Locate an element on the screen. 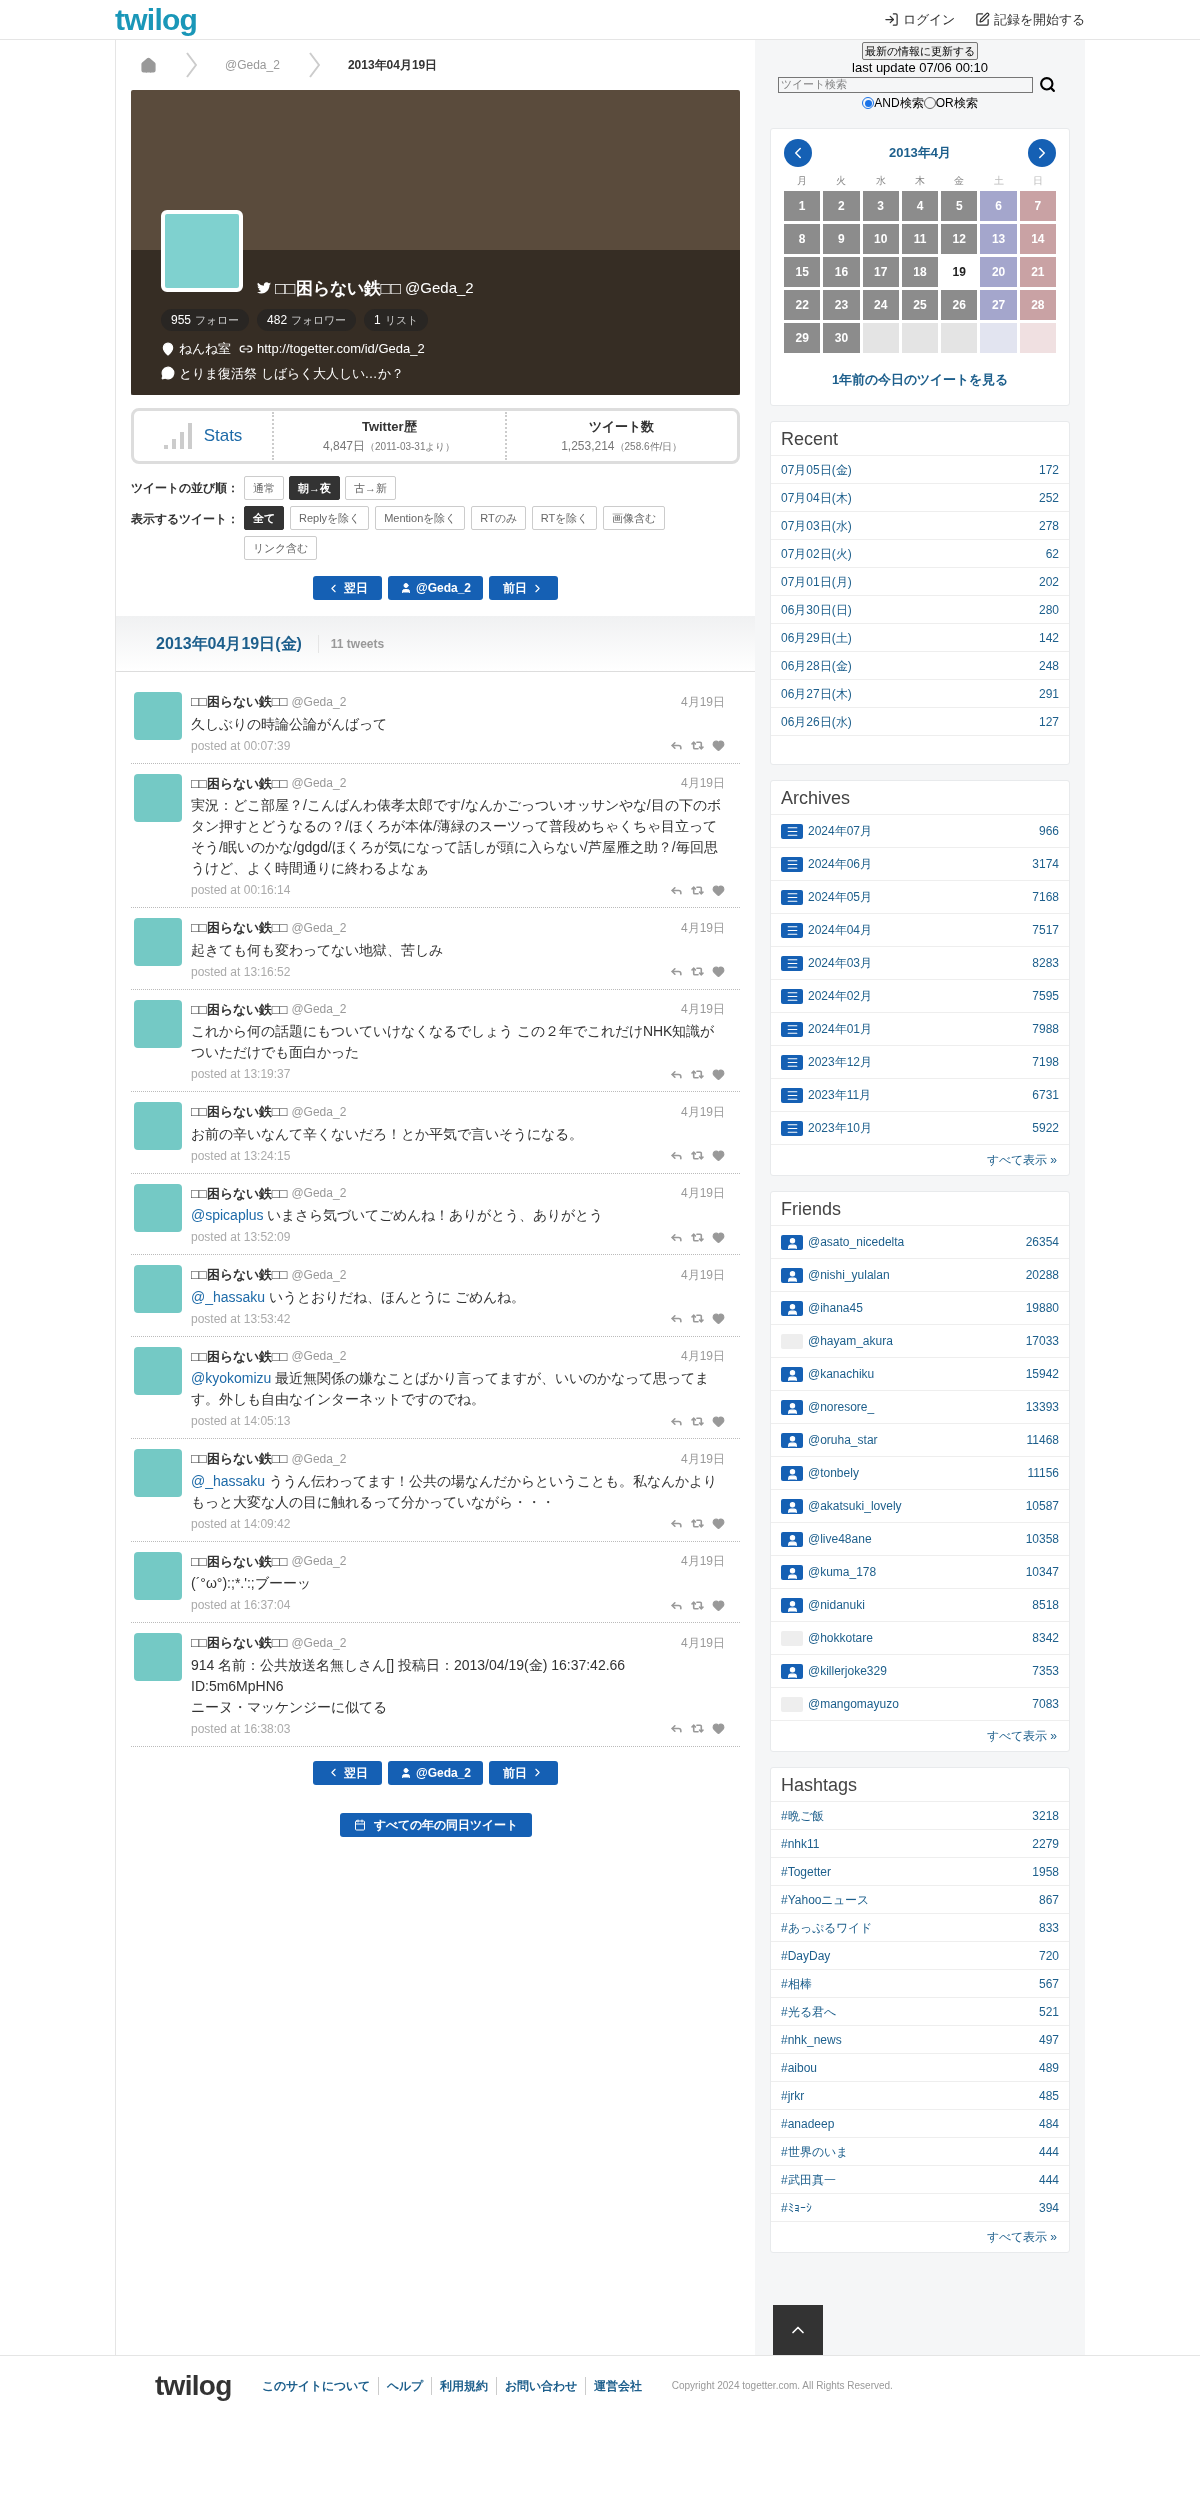 The width and height of the screenshot is (1200, 2506). hashtag-link: #nhk11 is located at coordinates (800, 1843).